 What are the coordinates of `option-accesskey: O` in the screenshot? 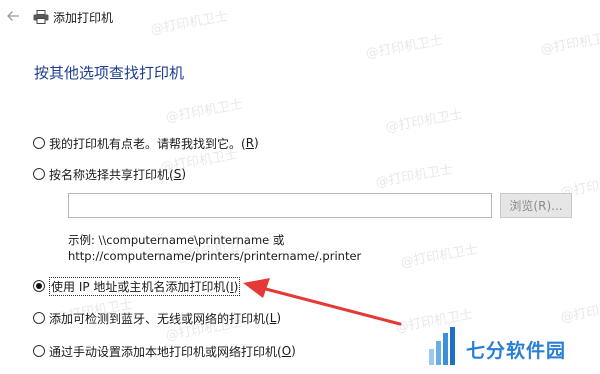 It's located at (286, 351).